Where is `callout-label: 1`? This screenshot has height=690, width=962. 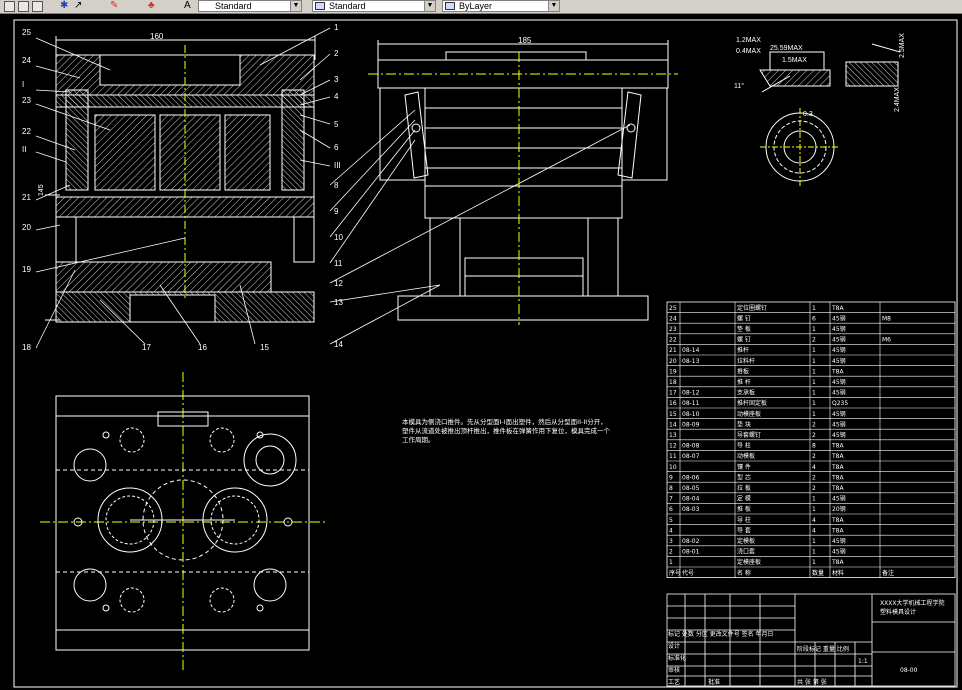
callout-label: 1 is located at coordinates (336, 27).